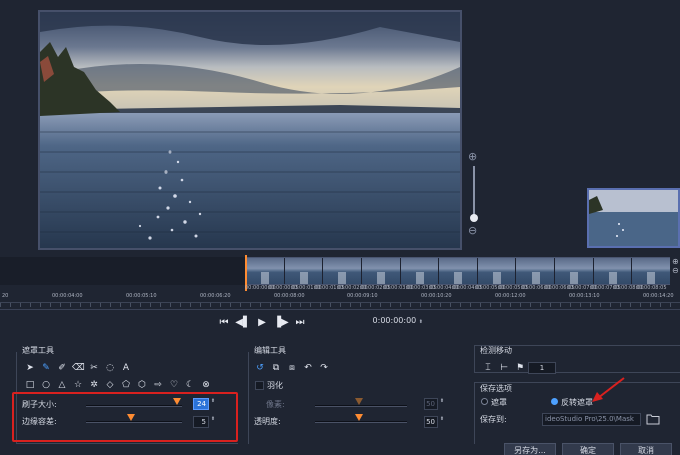 The height and width of the screenshot is (455, 680). What do you see at coordinates (520, 368) in the screenshot?
I see `track-marker-icon: ⚑` at bounding box center [520, 368].